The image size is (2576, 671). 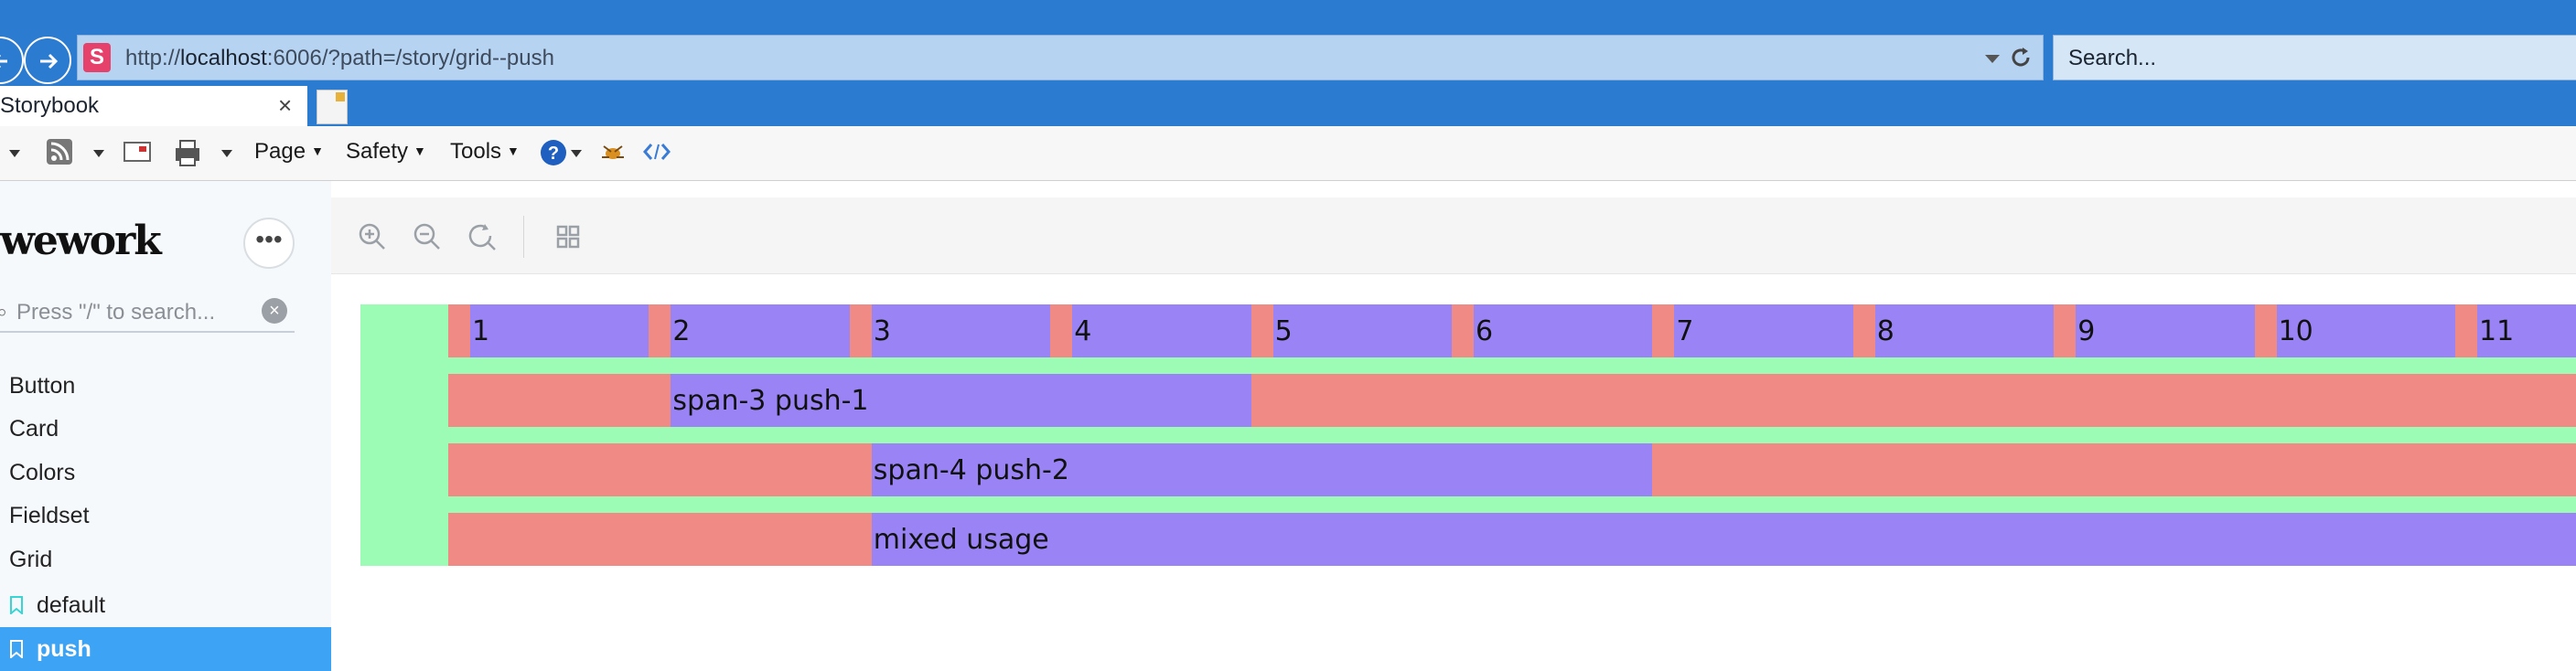 What do you see at coordinates (1885, 331) in the screenshot?
I see `grid-column-label: 8` at bounding box center [1885, 331].